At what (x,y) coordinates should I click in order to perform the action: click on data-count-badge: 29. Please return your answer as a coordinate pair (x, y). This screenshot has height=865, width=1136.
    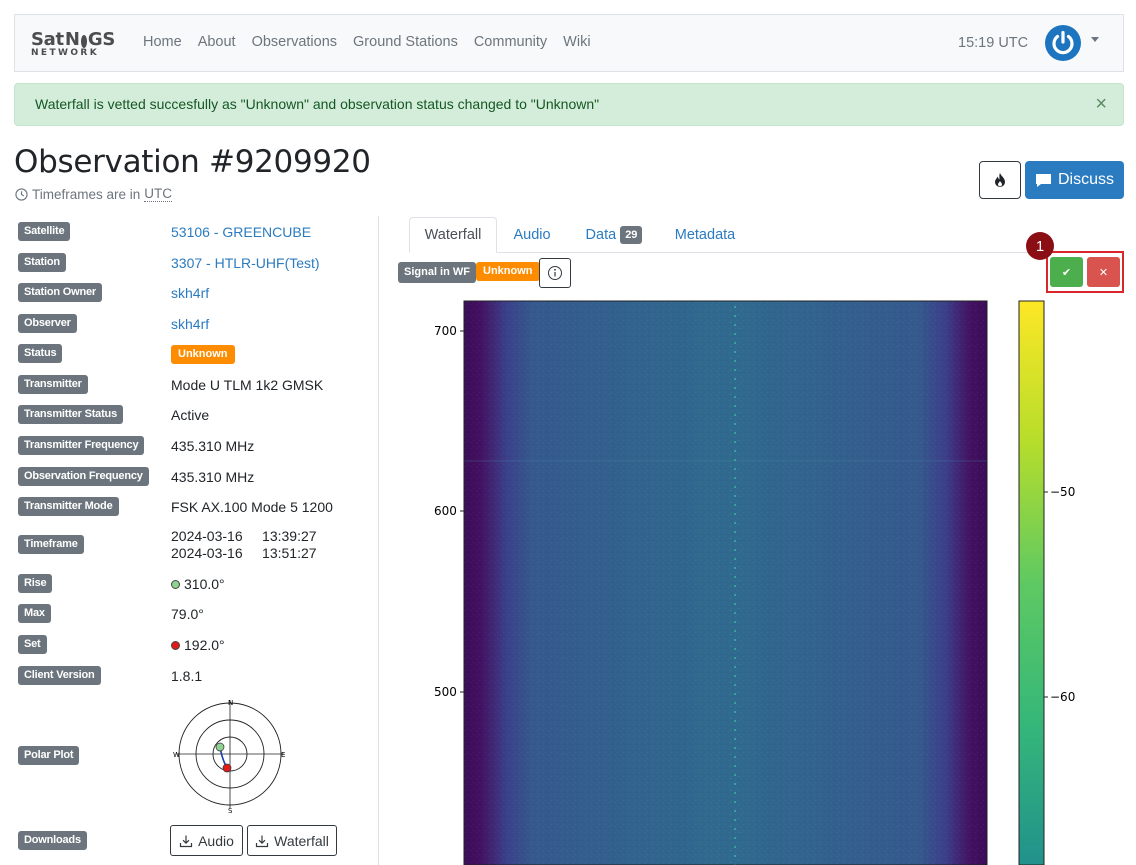
    Looking at the image, I should click on (631, 235).